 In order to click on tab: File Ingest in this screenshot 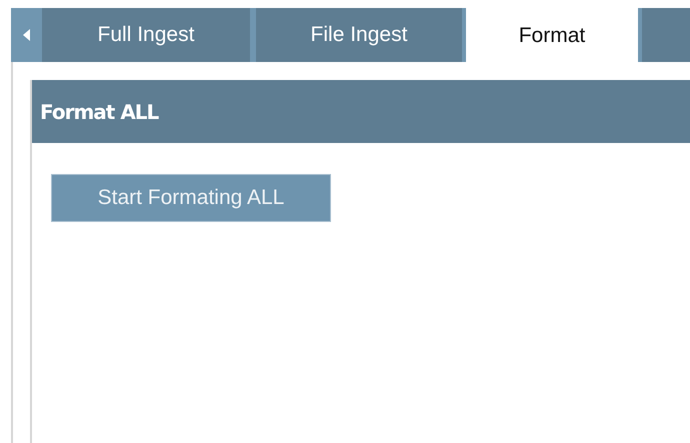, I will do `click(359, 35)`.